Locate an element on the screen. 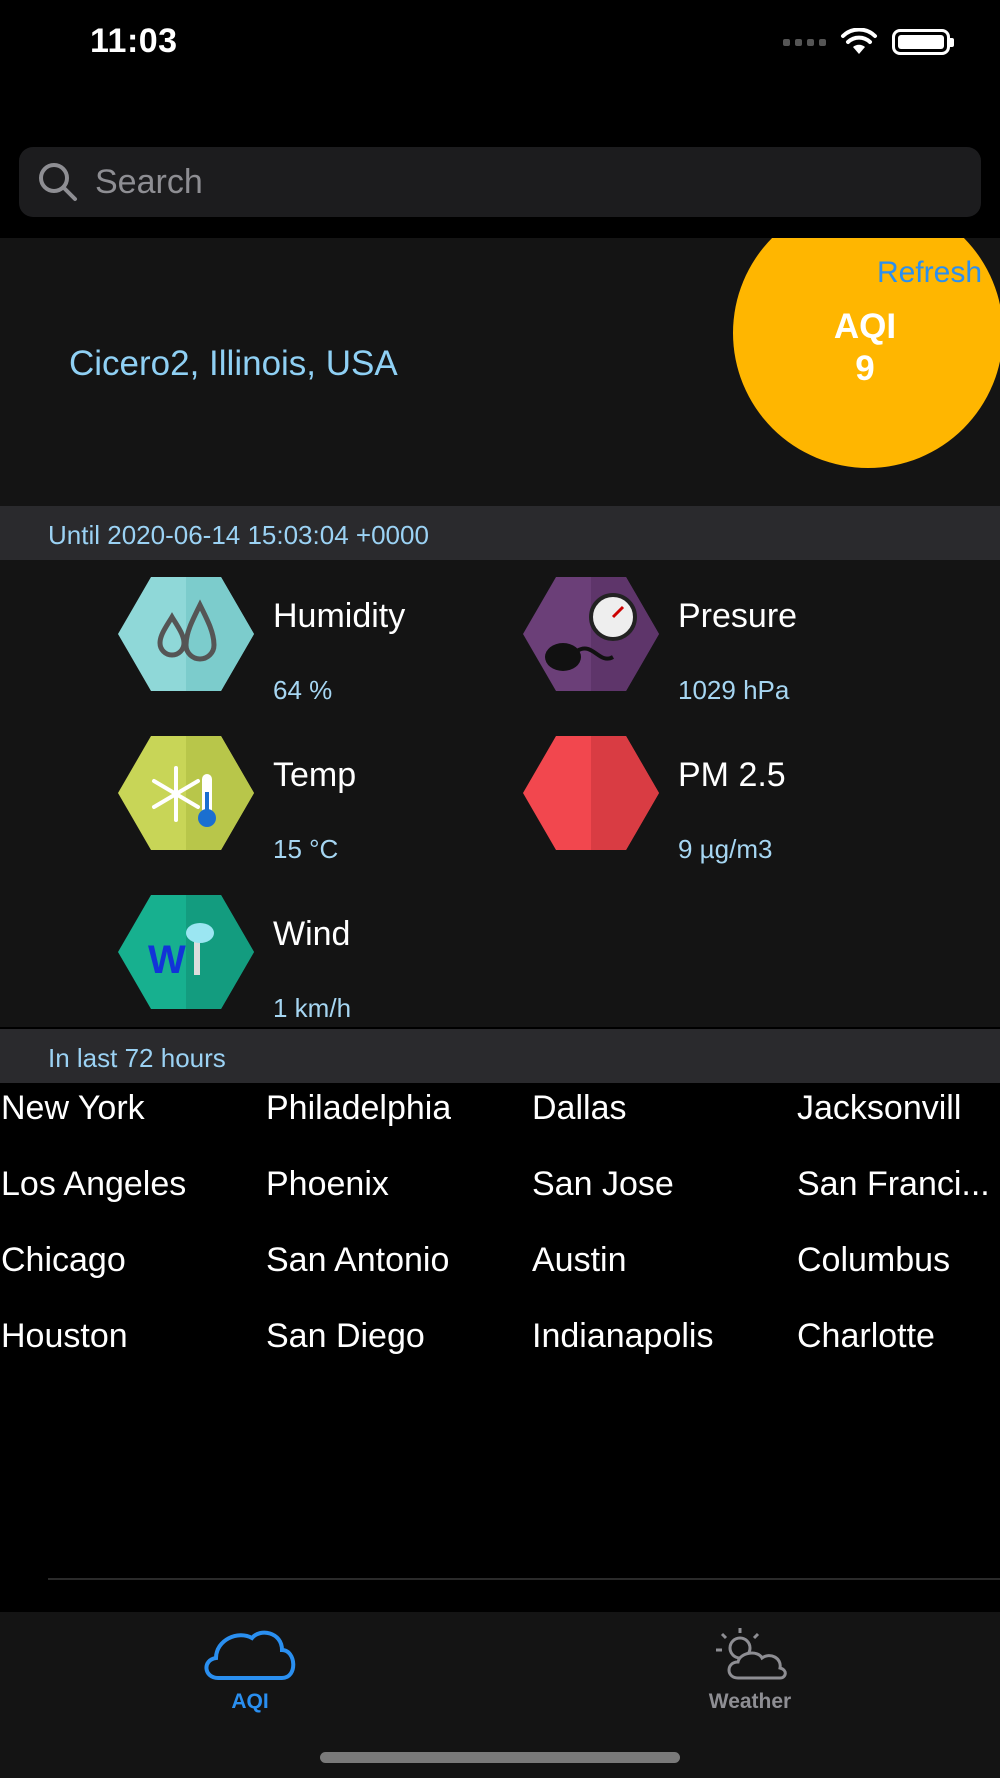  city-item: Indianapolis is located at coordinates (622, 1336).